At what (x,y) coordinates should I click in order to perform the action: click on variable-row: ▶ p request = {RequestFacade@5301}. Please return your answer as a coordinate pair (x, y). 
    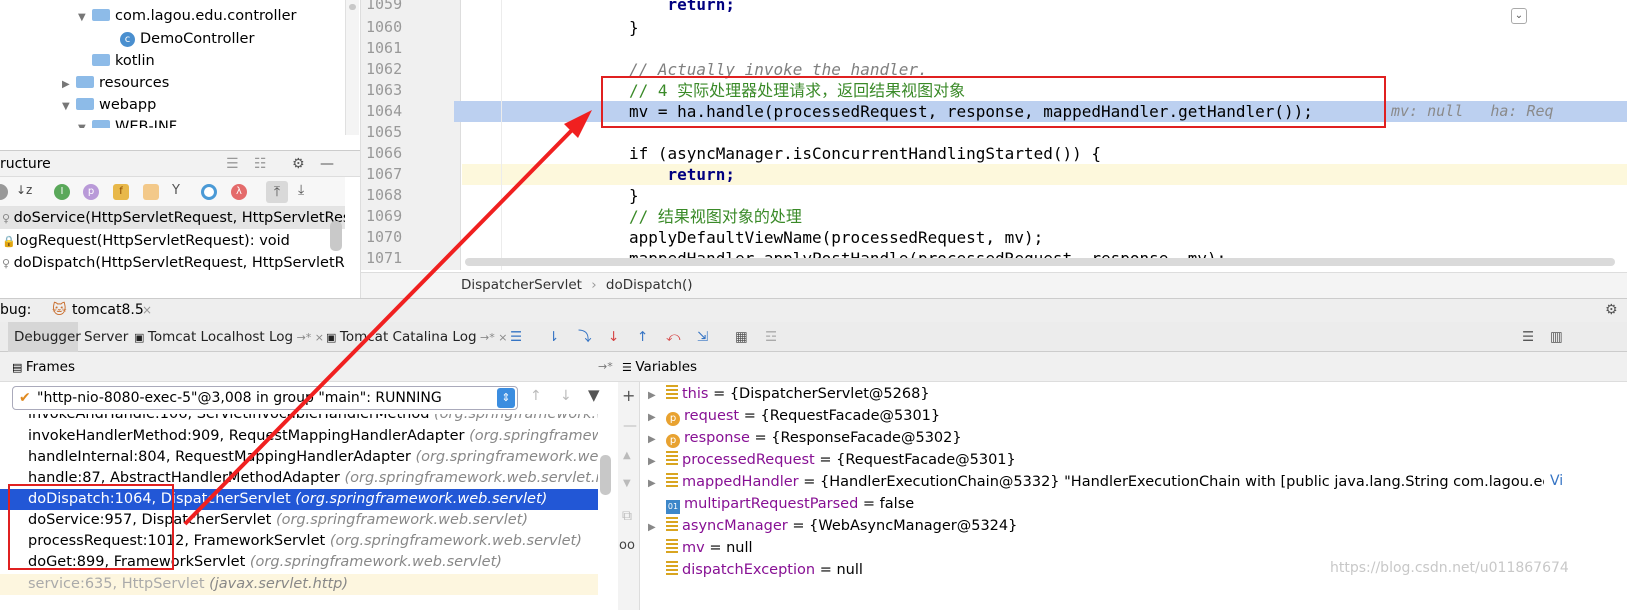
    Looking at the image, I should click on (794, 416).